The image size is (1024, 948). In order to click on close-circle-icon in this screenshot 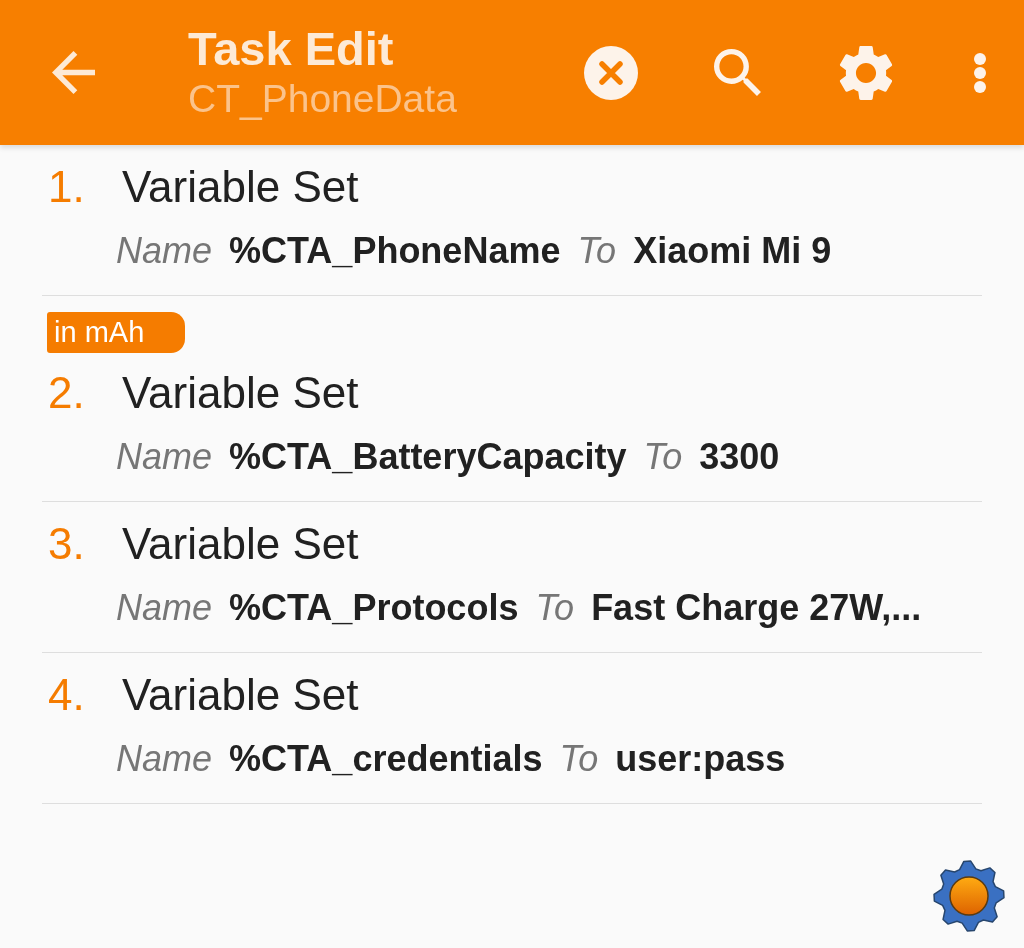, I will do `click(611, 72)`.